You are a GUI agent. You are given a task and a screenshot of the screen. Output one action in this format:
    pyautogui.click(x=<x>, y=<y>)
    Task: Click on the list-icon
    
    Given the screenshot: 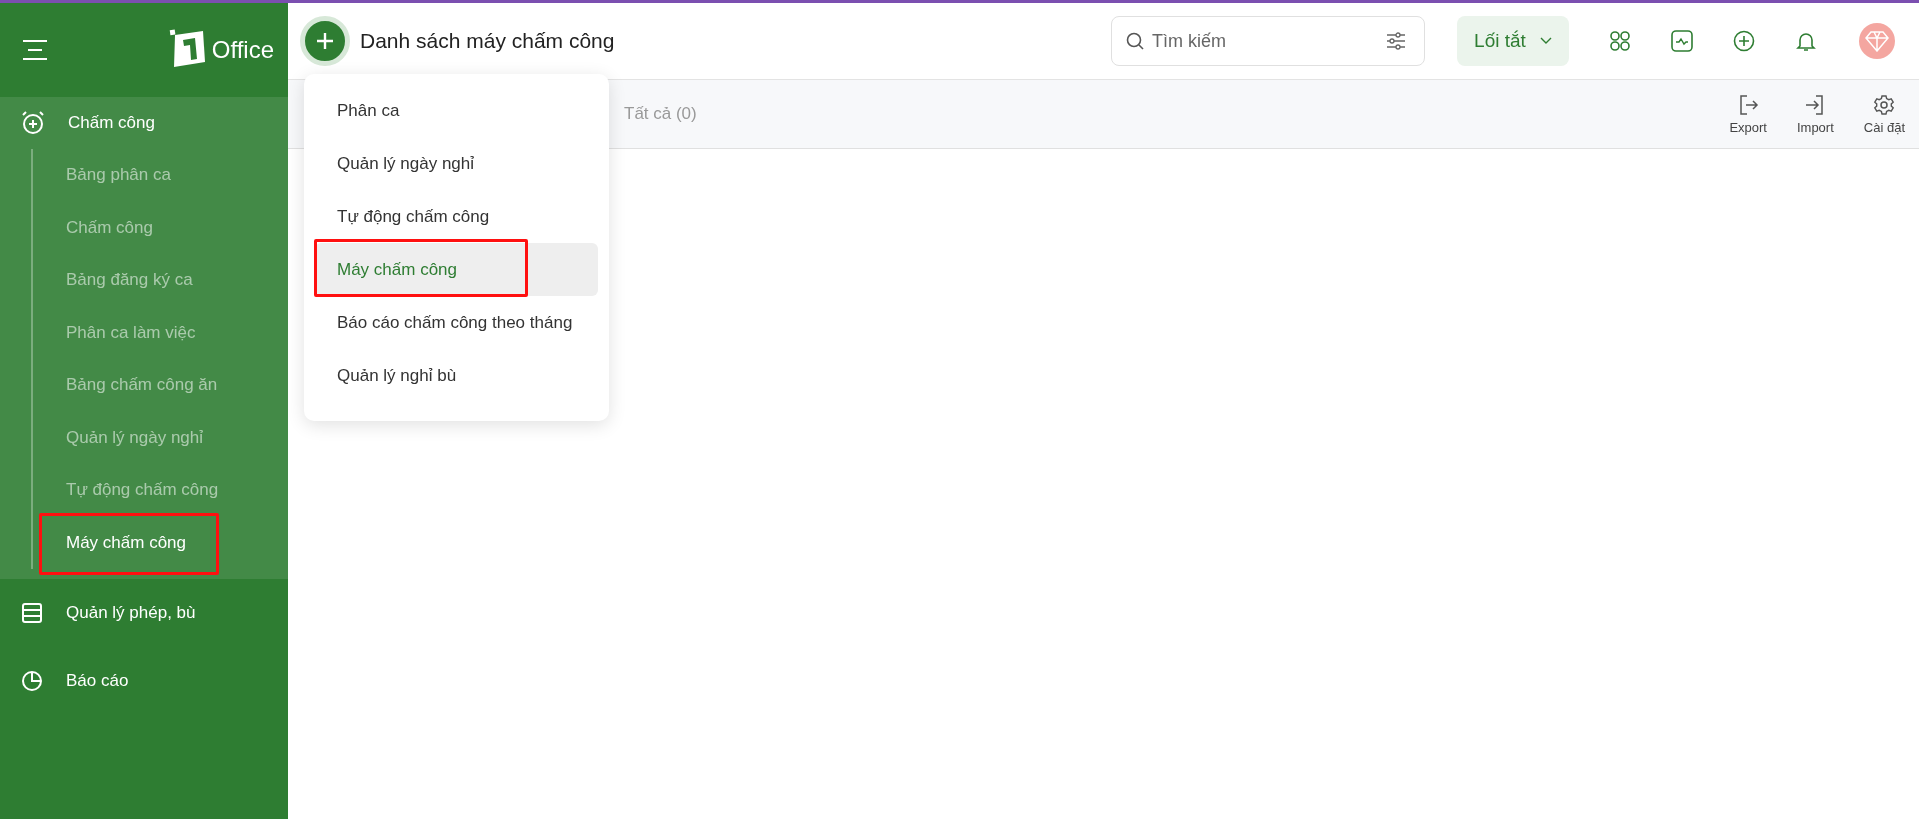 What is the action you would take?
    pyautogui.click(x=32, y=613)
    